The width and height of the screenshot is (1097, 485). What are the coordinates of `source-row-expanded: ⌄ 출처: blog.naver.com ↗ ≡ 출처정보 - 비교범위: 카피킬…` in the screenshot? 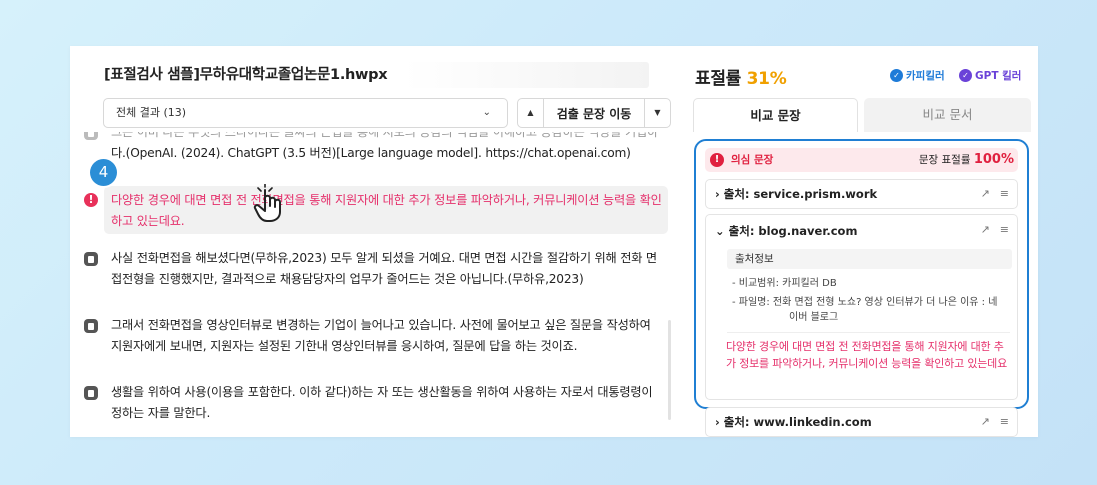 It's located at (861, 307).